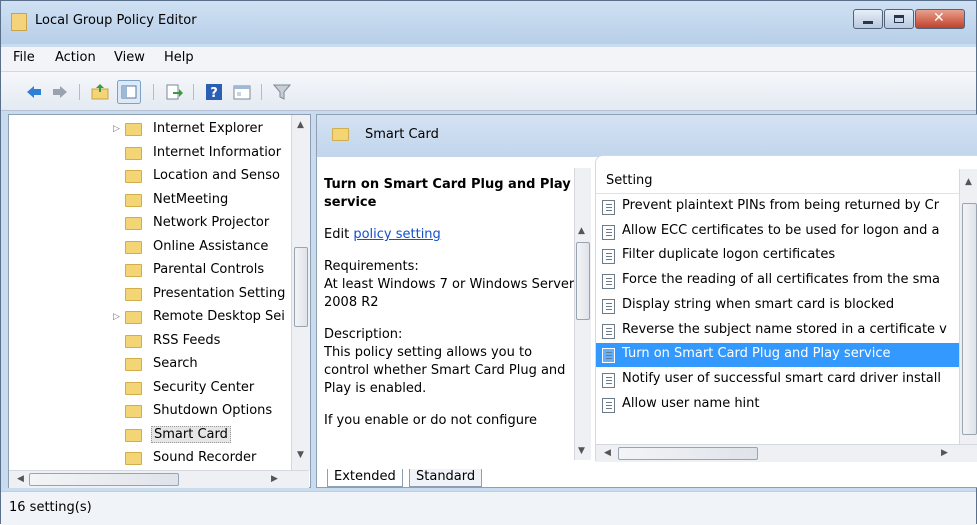 This screenshot has width=977, height=525. I want to click on tree-vertical-scrollbar: ▲ ▼, so click(300, 292).